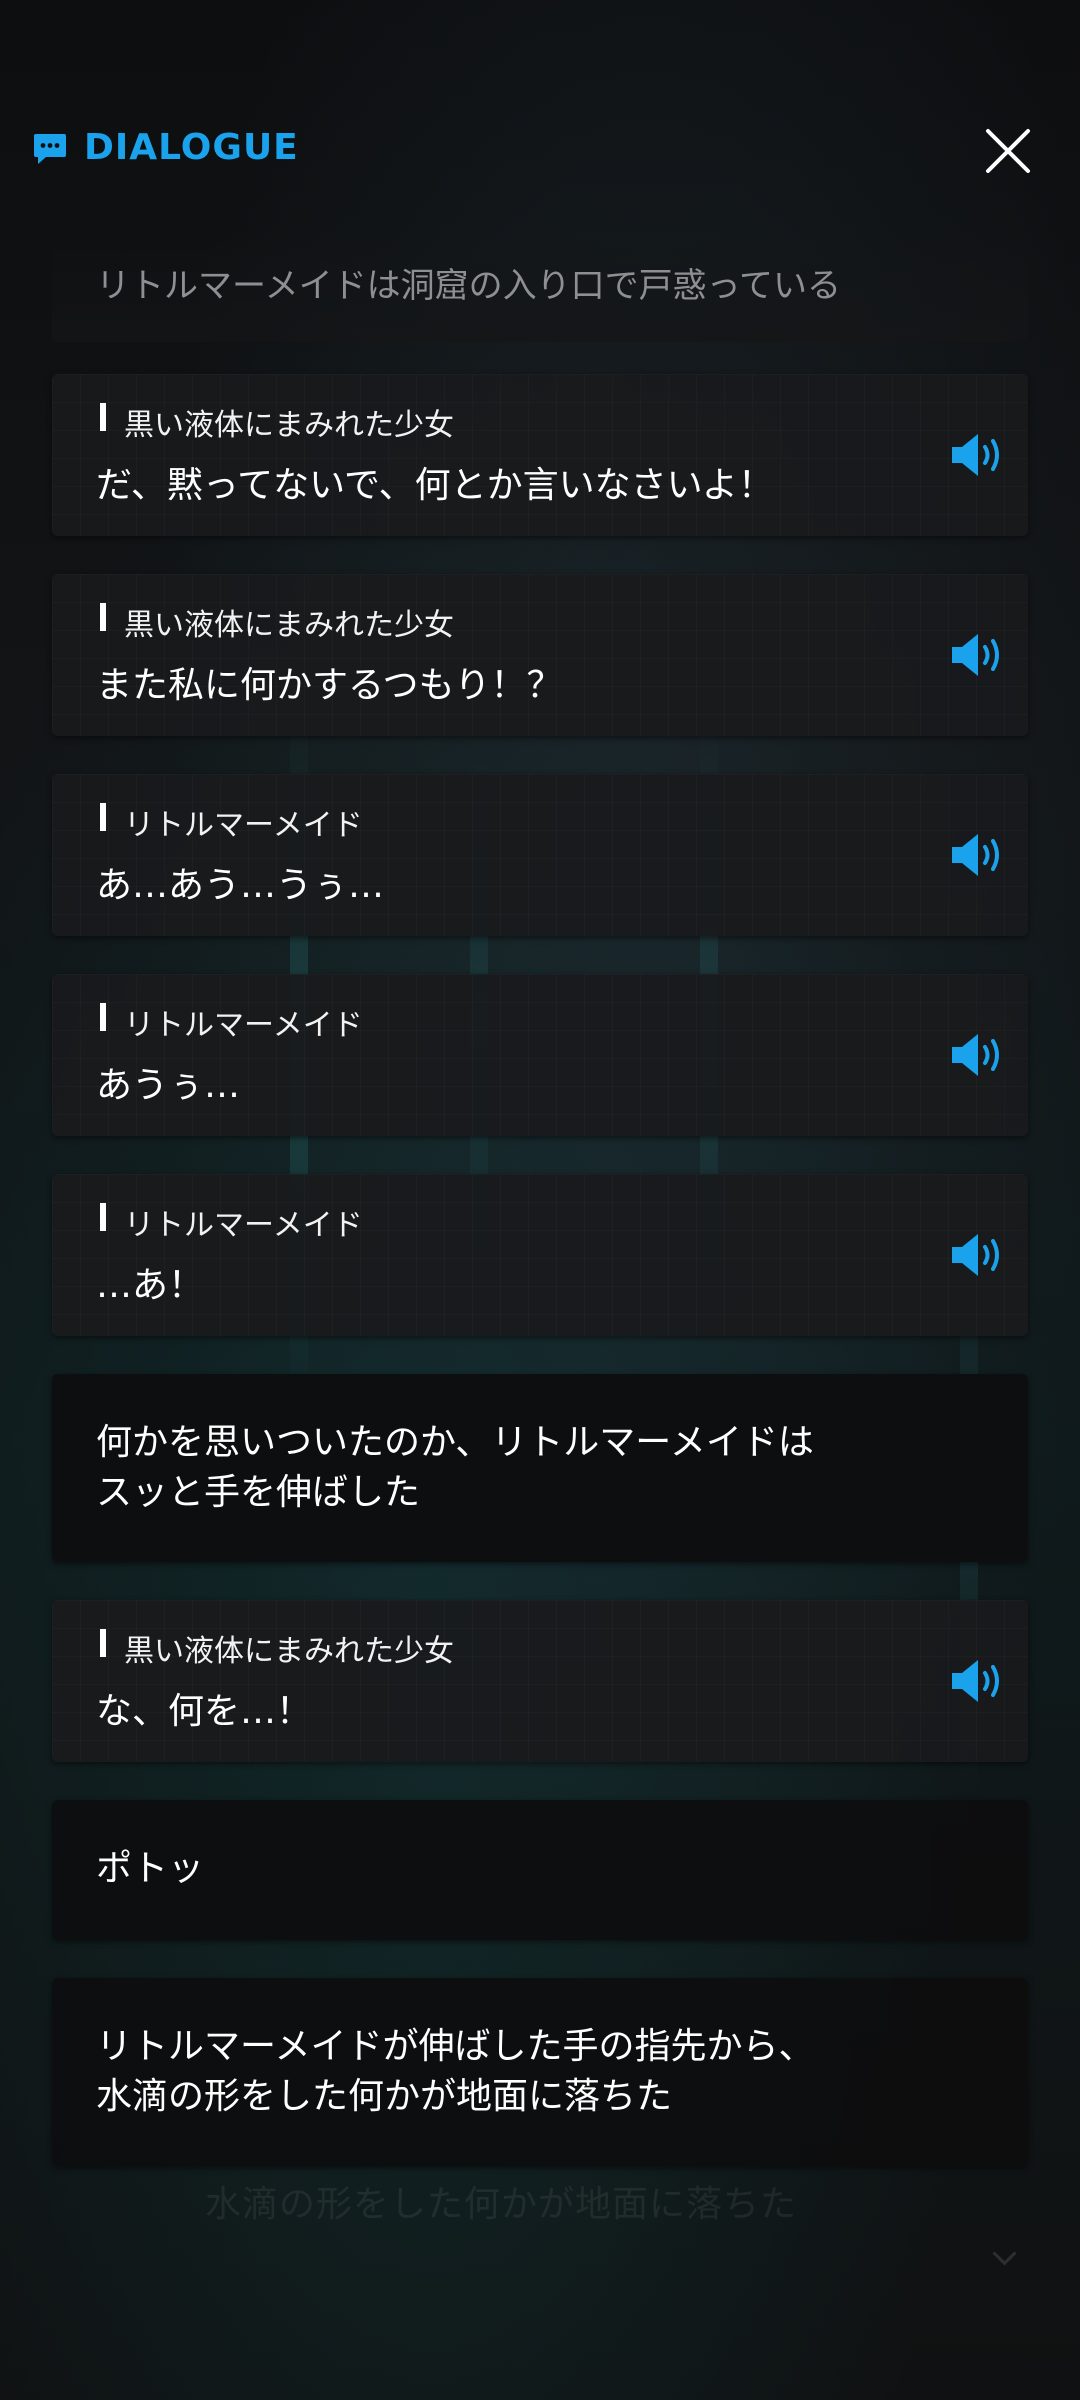  Describe the element at coordinates (540, 1468) in the screenshot. I see `log-entry-narration: 何かを思いついたのか、リトルマーメイドは スッと手を伸ばした` at that location.